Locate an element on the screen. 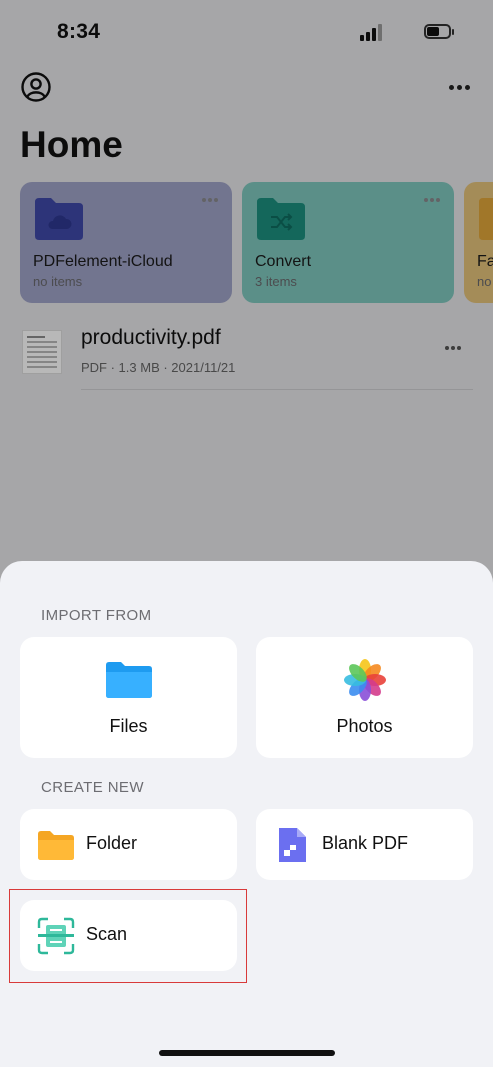  import-photos-label: Photos is located at coordinates (364, 726).